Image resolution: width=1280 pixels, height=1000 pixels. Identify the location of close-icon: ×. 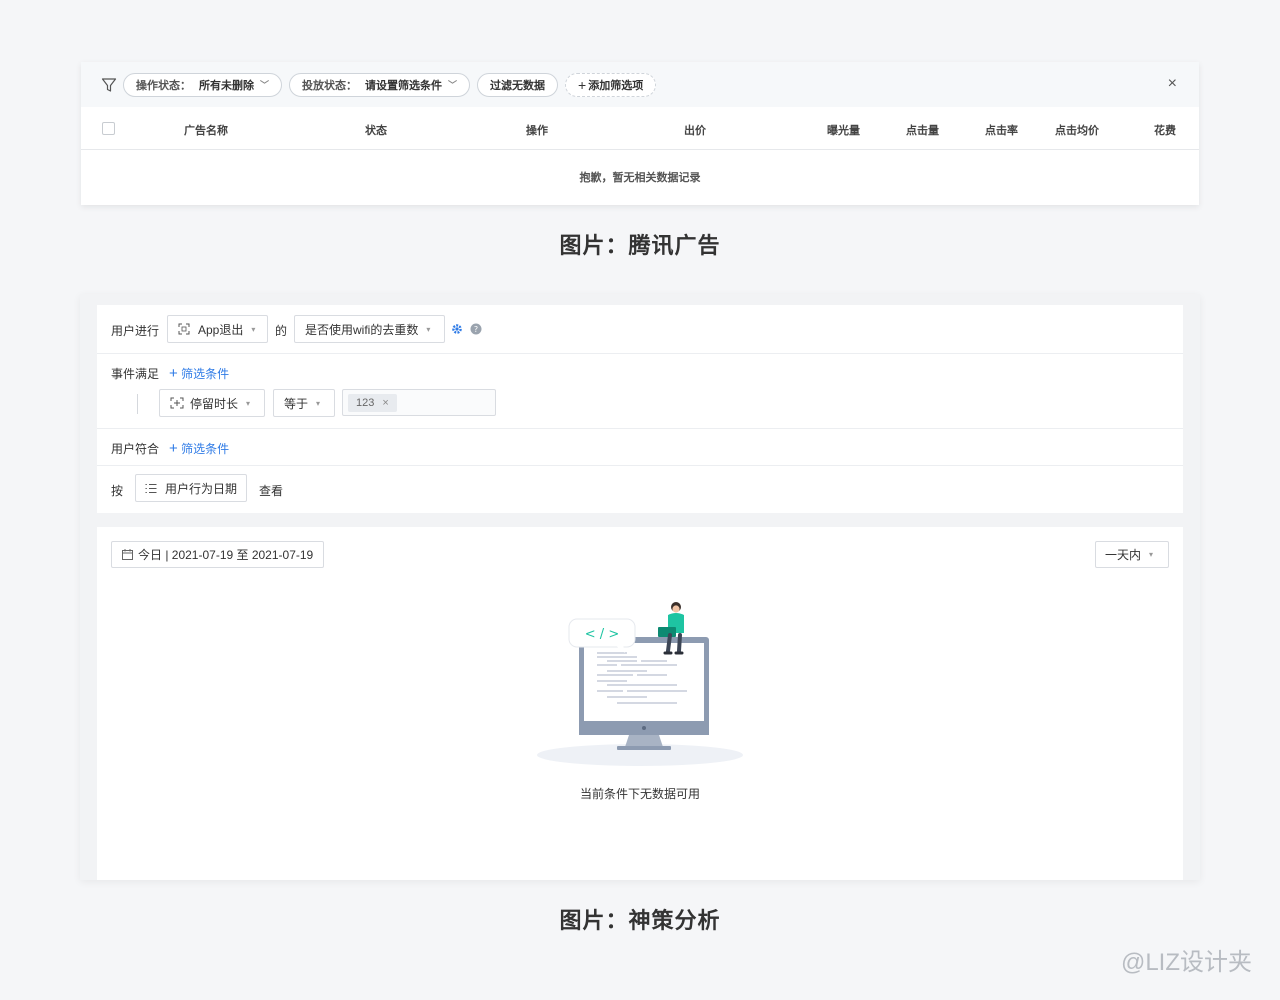
(1172, 84).